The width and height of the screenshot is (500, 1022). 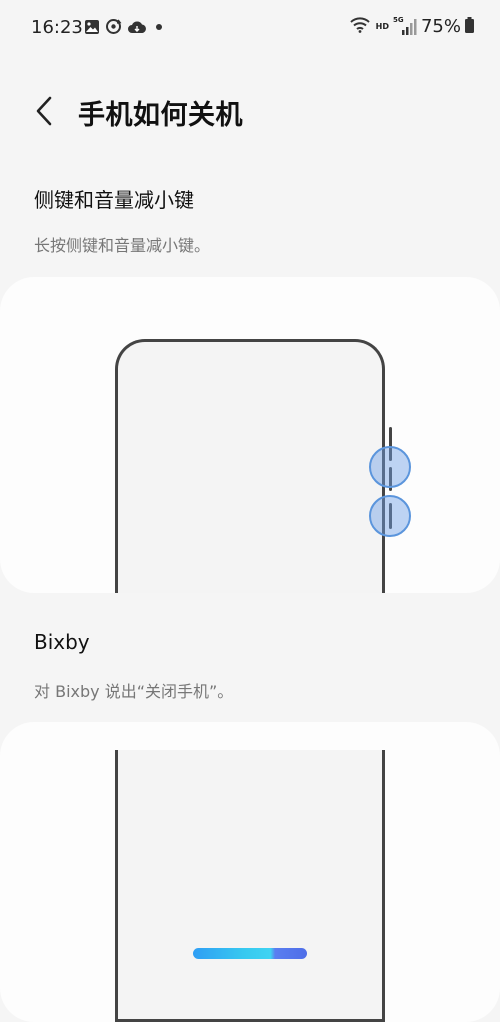 I want to click on status-right: HD 5G 75%, so click(x=411, y=26).